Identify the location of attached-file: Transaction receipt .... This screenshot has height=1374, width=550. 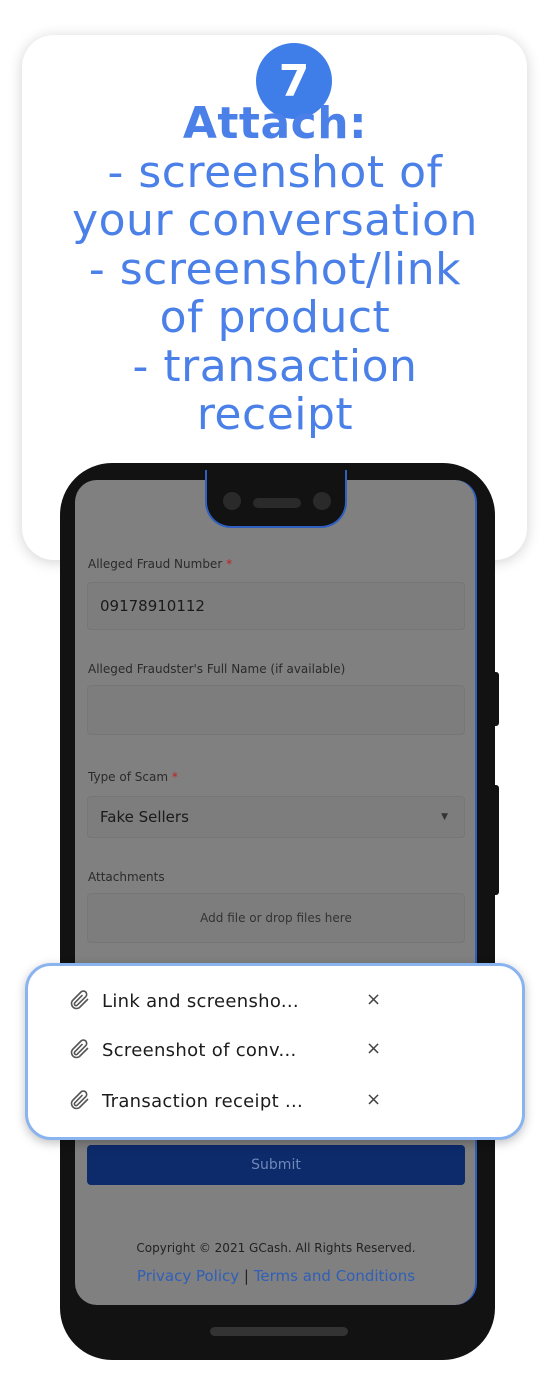
(185, 1101).